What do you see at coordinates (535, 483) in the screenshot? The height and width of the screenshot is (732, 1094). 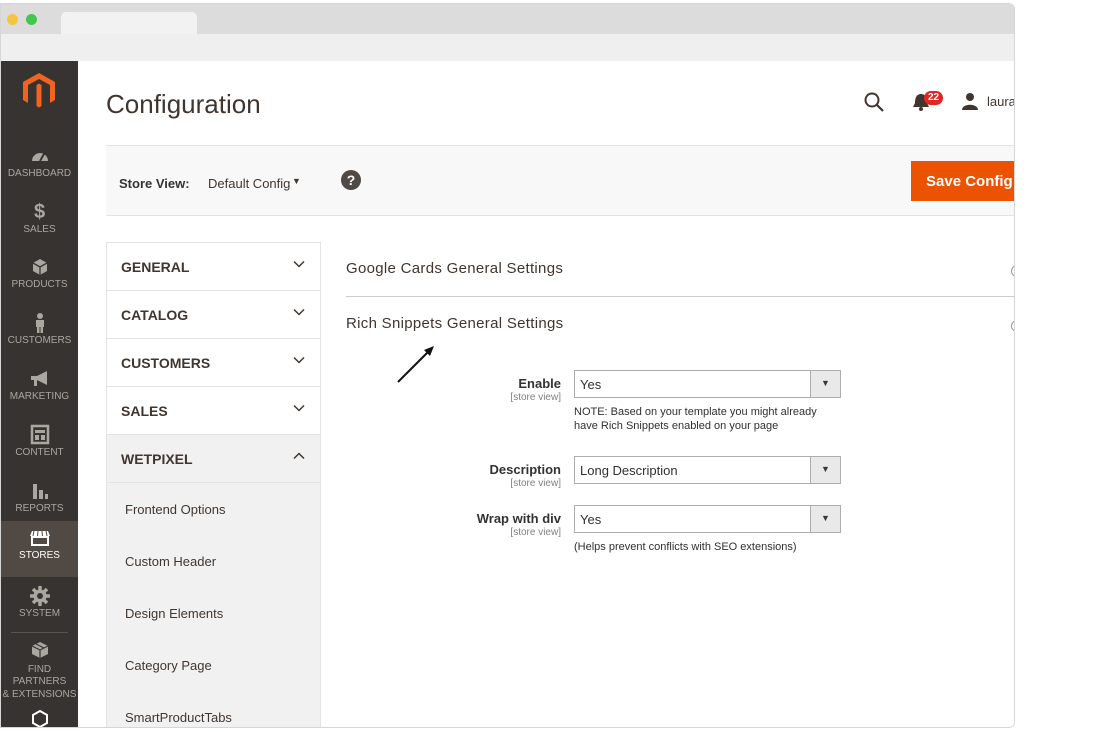 I see `description-scope: [store view]` at bounding box center [535, 483].